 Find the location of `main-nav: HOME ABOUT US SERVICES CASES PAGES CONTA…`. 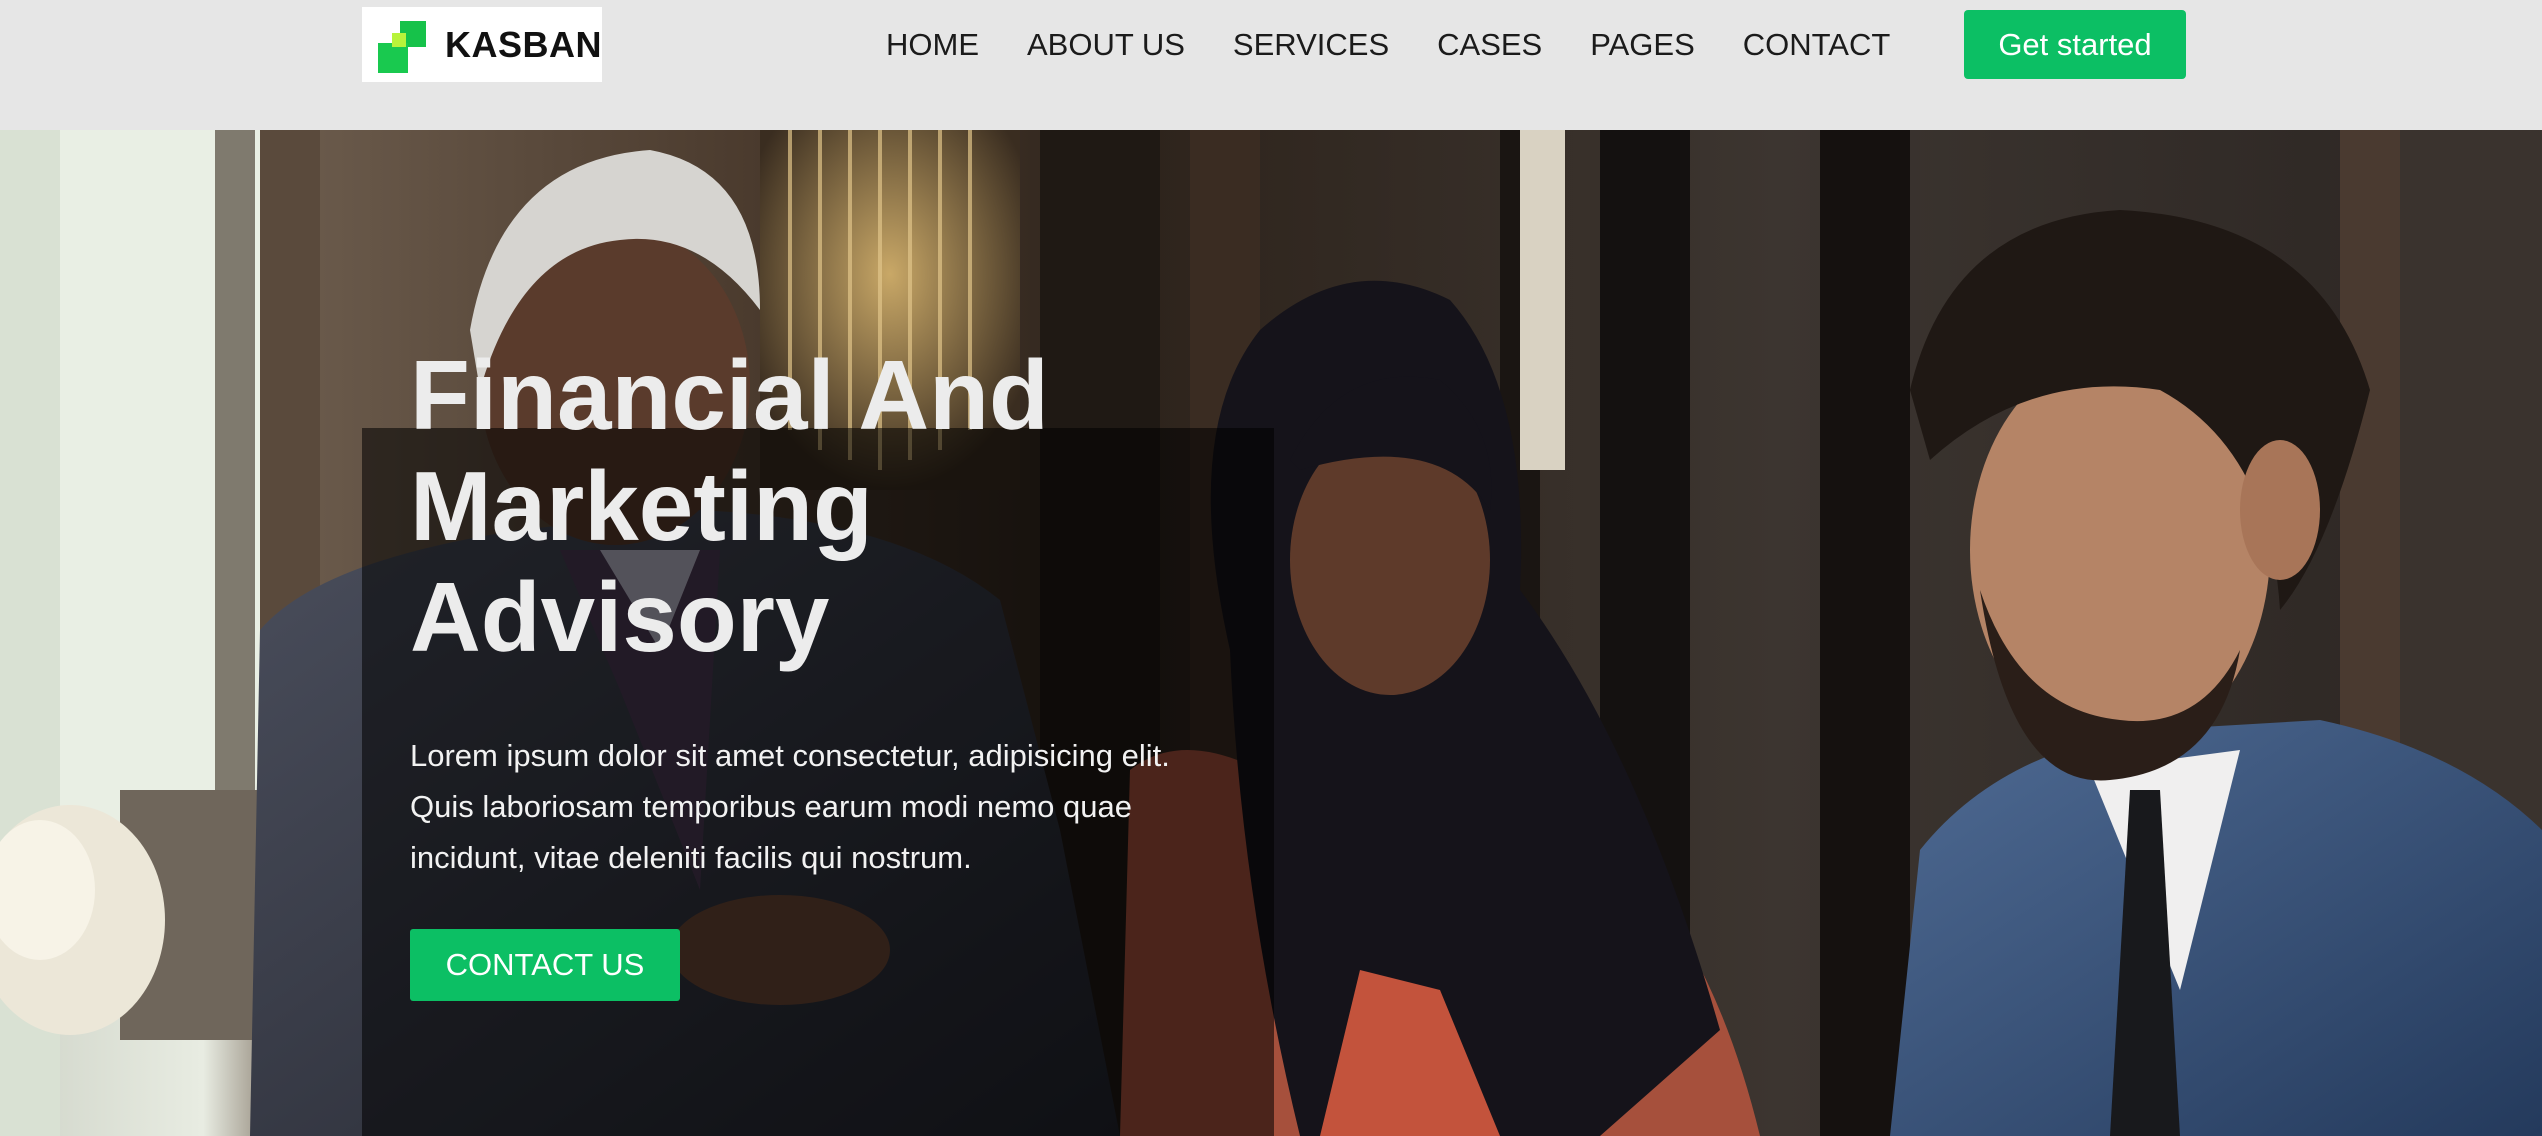

main-nav: HOME ABOUT US SERVICES CASES PAGES CONTA… is located at coordinates (1412, 44).